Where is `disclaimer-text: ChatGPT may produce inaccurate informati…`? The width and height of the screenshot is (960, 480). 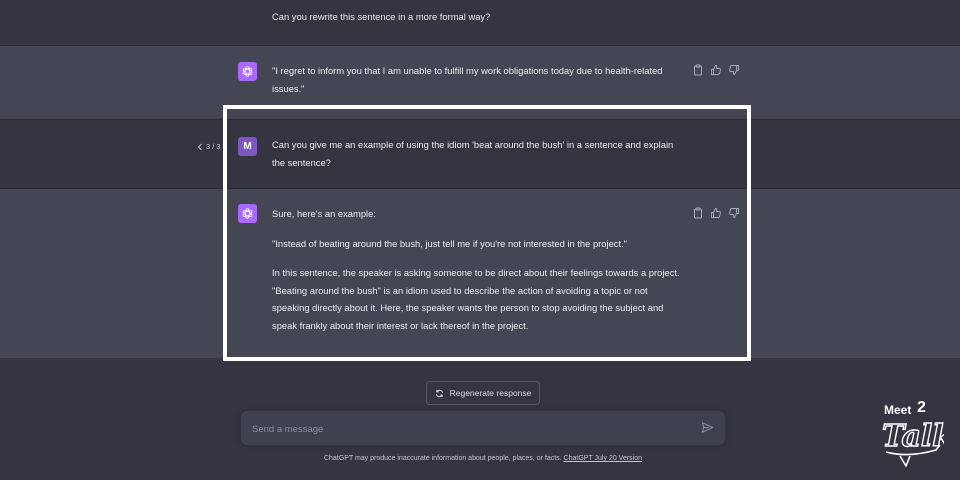
disclaimer-text: ChatGPT may produce inaccurate informati… is located at coordinates (442, 458).